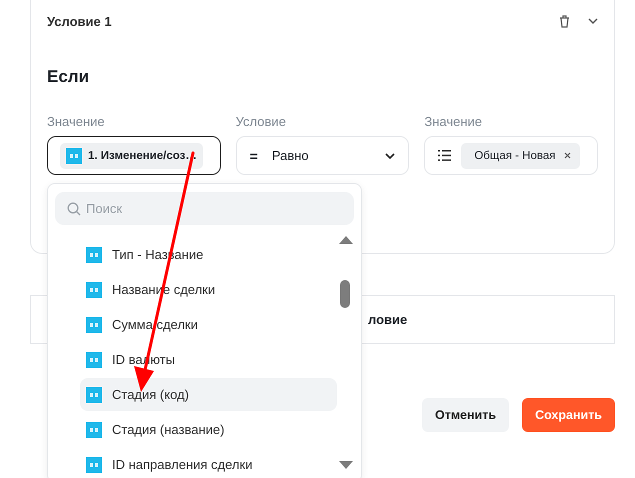 This screenshot has width=635, height=478. I want to click on equals-symbol: =, so click(254, 156).